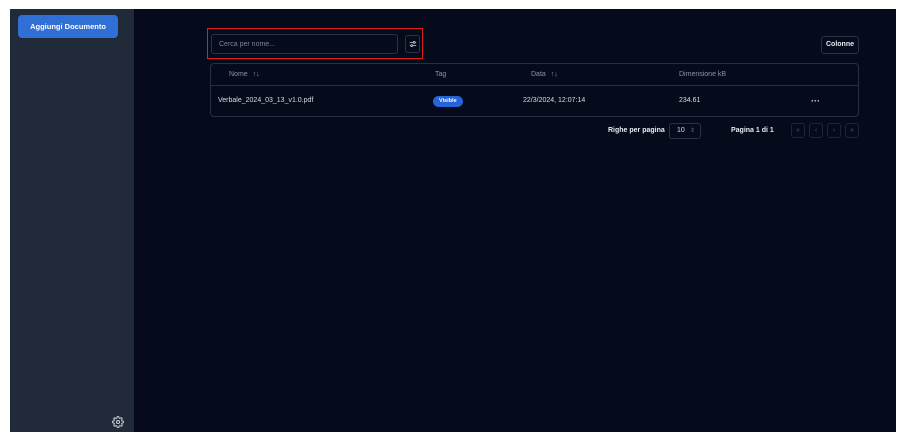 Image resolution: width=908 pixels, height=432 pixels. I want to click on table-header: Nome ↑↓ Tag Data ↑↓ Dimensione kB, so click(534, 75).